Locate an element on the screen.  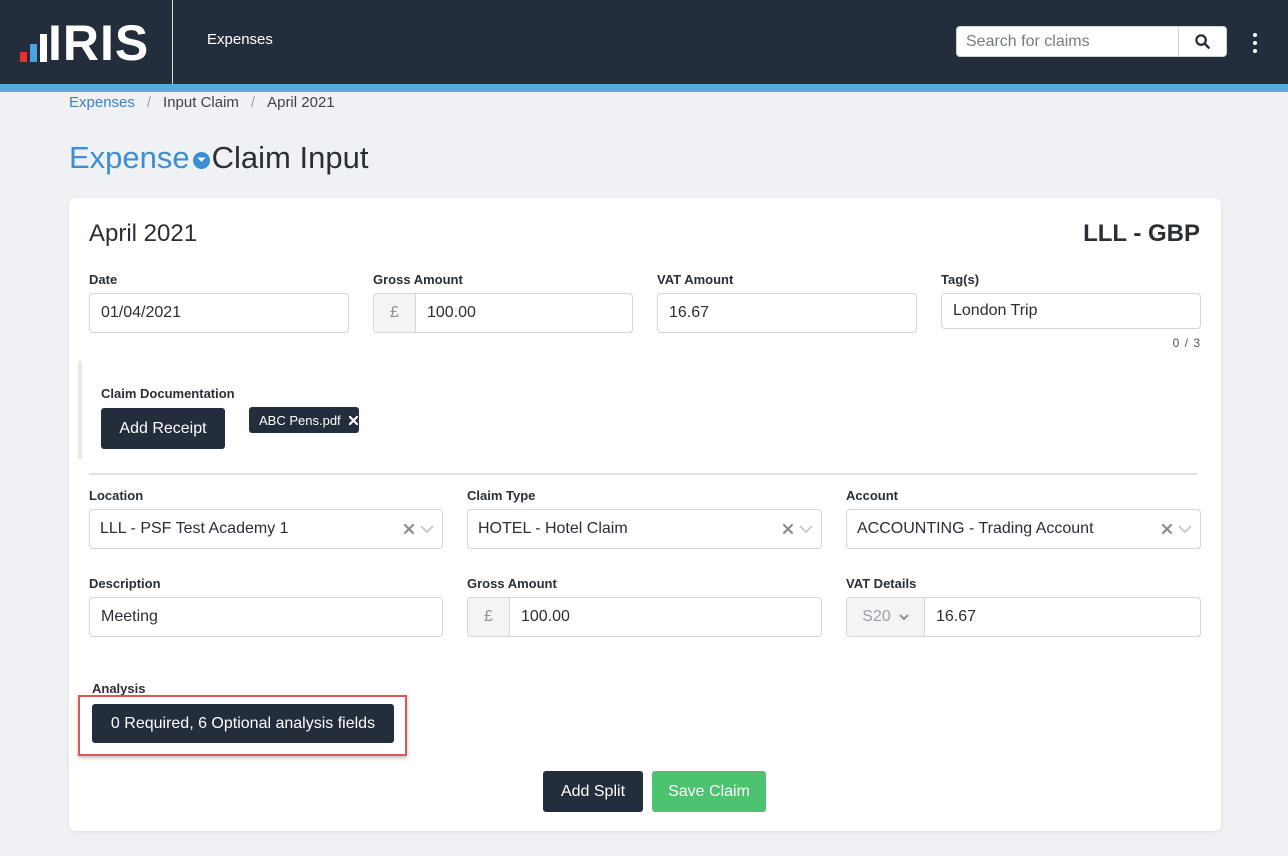
logo-text: IRIS is located at coordinates (99, 43).